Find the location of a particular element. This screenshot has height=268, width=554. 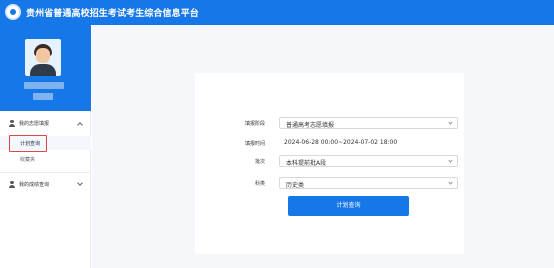

sidebar-item-label: 收藏夹 is located at coordinates (28, 160).